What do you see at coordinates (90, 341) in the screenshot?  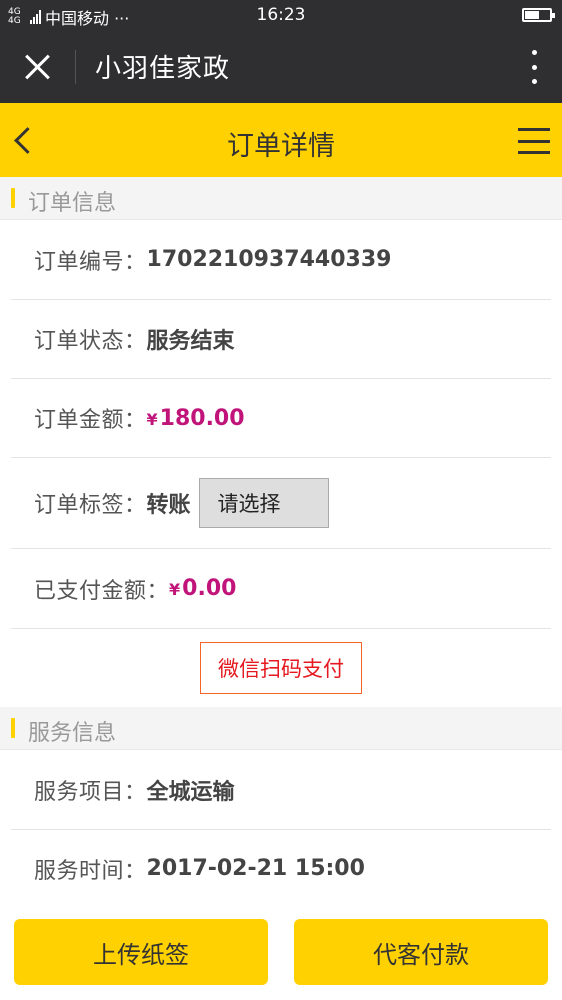 I see `order-status-label: 订单状态：` at bounding box center [90, 341].